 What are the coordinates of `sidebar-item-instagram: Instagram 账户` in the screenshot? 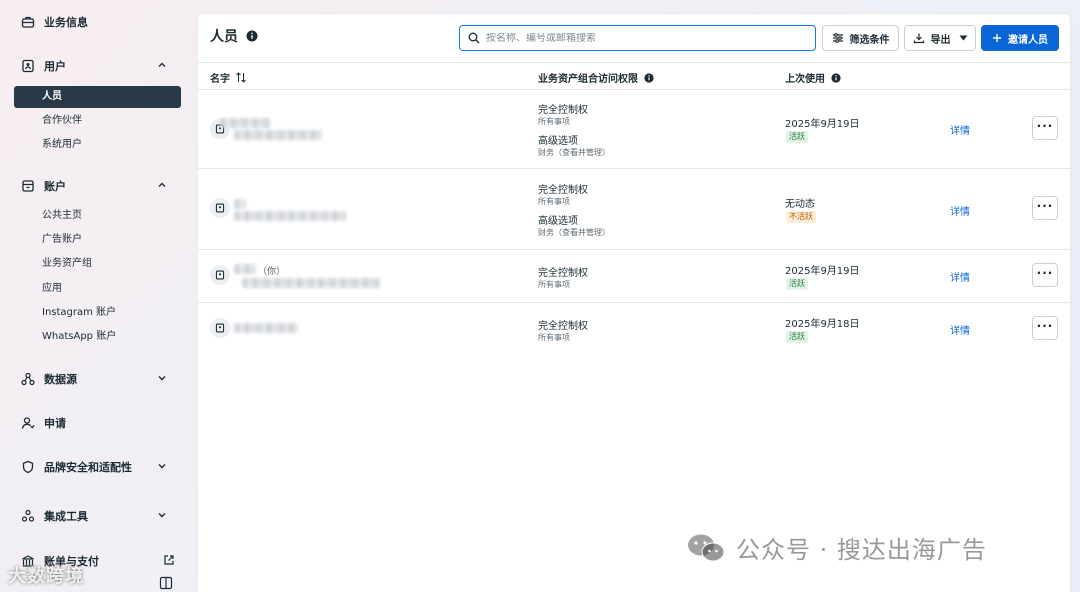 It's located at (97, 313).